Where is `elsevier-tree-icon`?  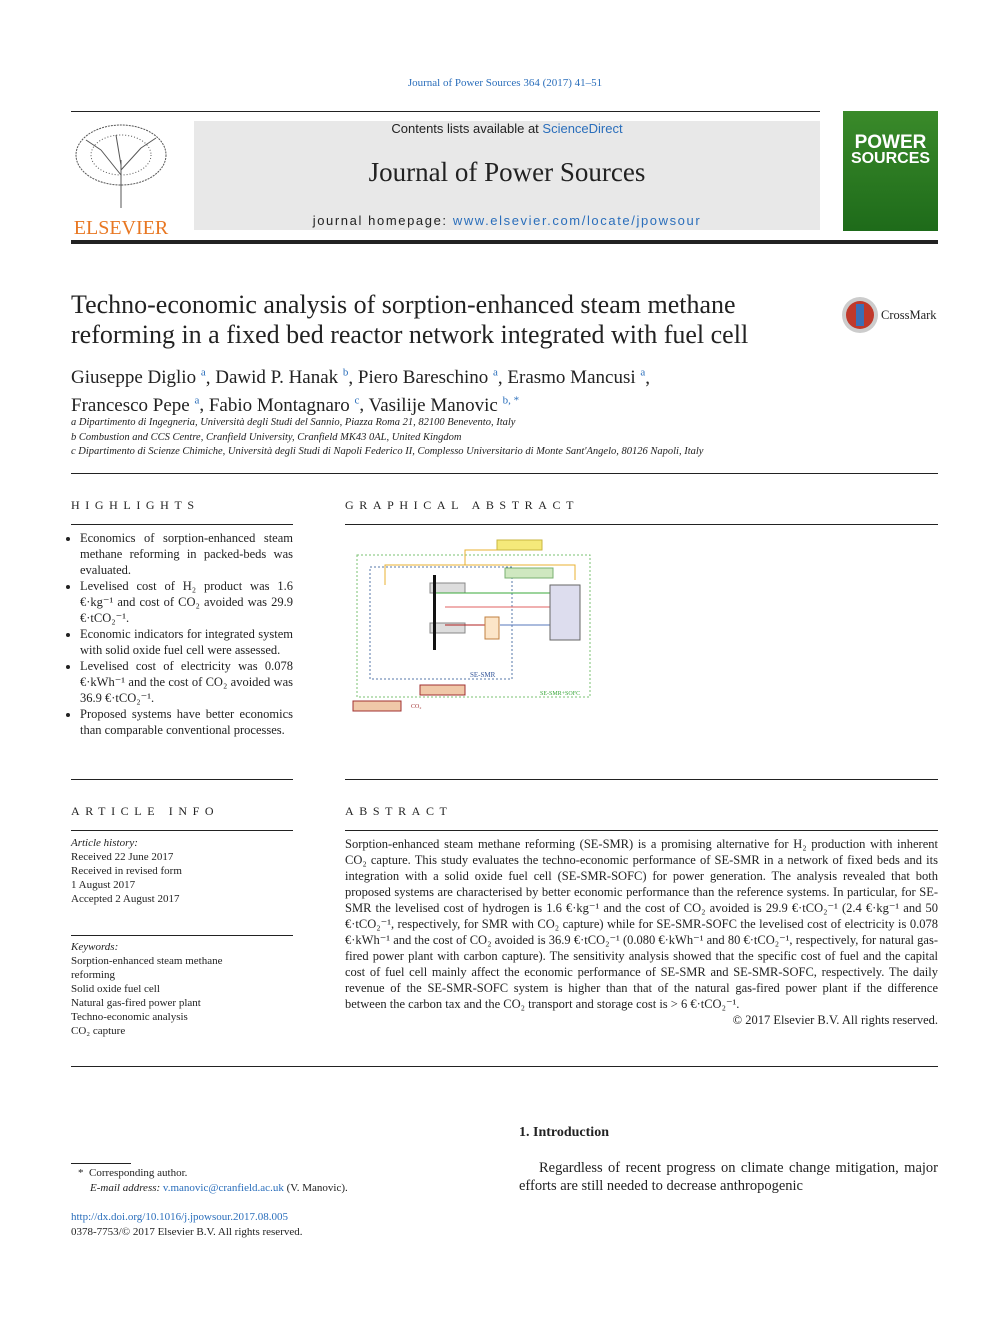
elsevier-tree-icon is located at coordinates (121, 165).